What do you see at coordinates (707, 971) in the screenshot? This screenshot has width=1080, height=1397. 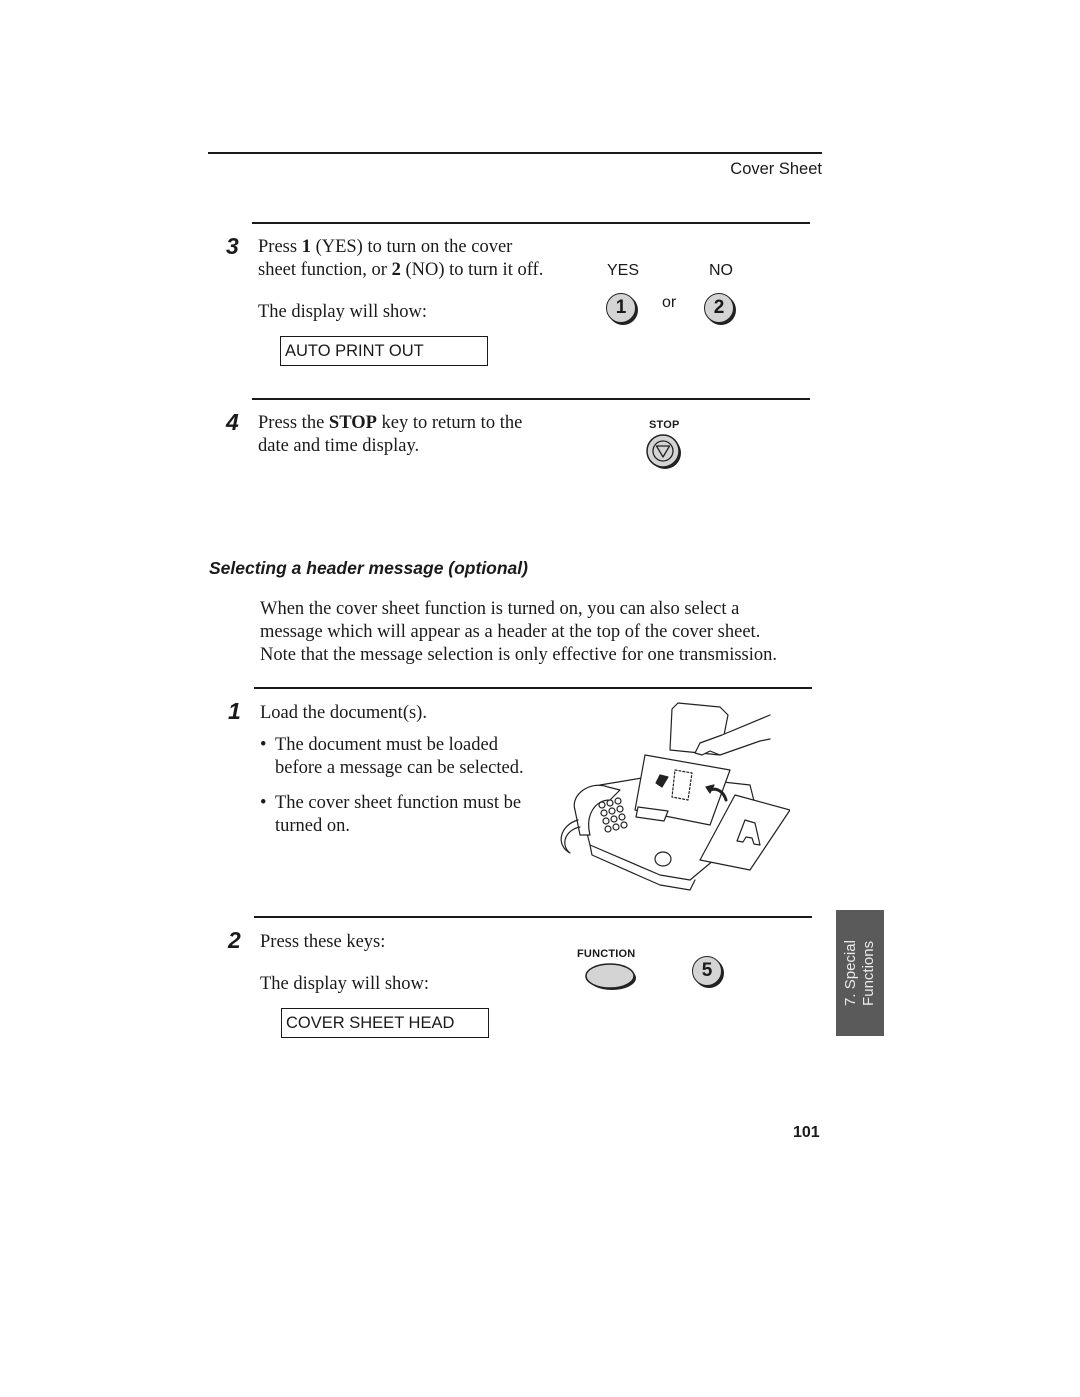 I see `key-5-button: 5` at bounding box center [707, 971].